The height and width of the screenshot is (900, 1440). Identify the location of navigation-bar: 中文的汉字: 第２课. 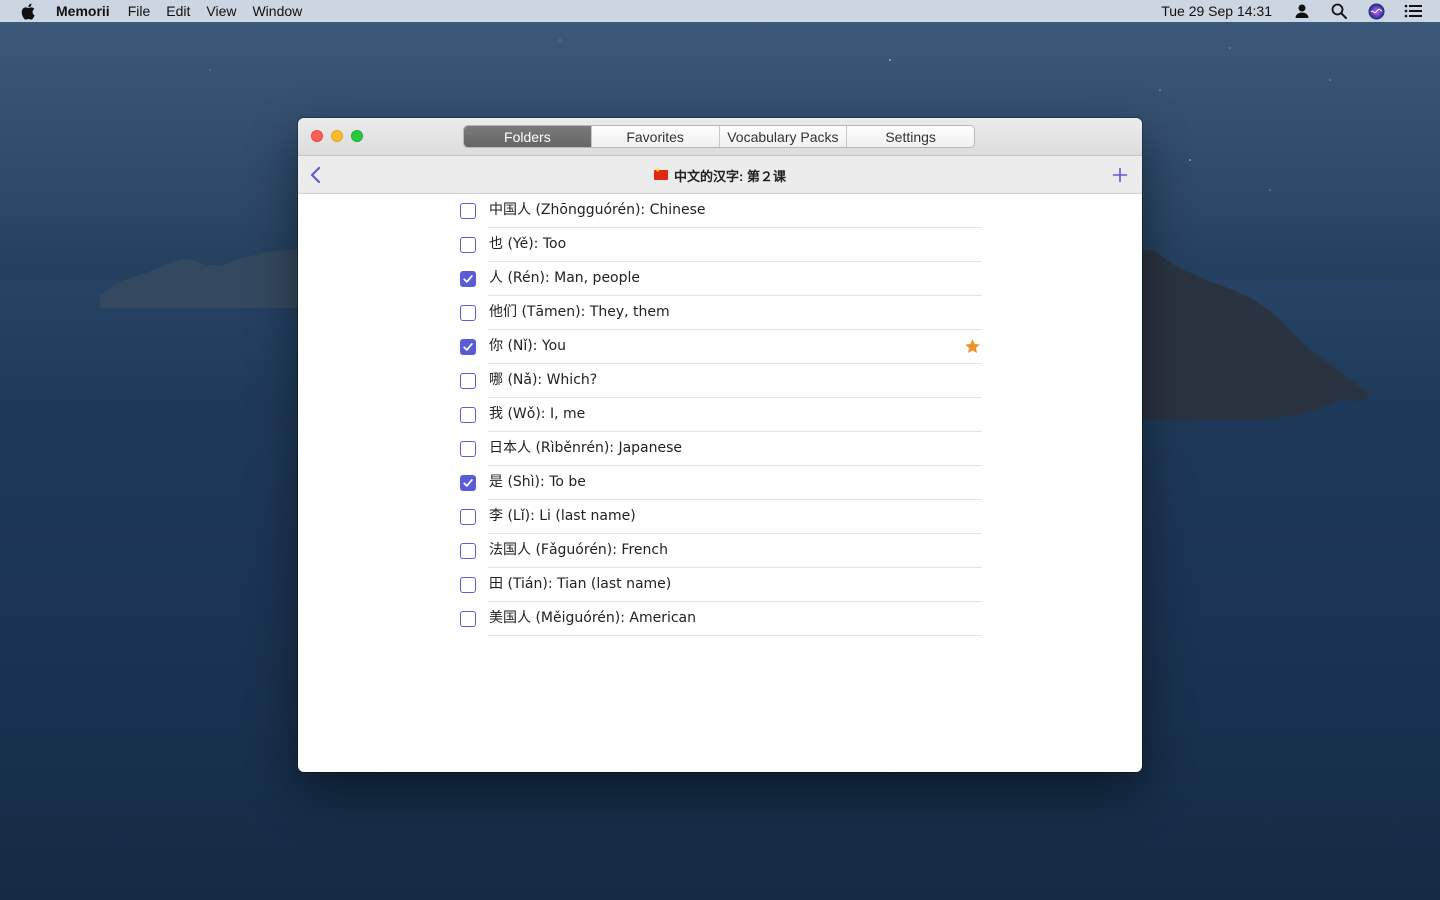
(720, 175).